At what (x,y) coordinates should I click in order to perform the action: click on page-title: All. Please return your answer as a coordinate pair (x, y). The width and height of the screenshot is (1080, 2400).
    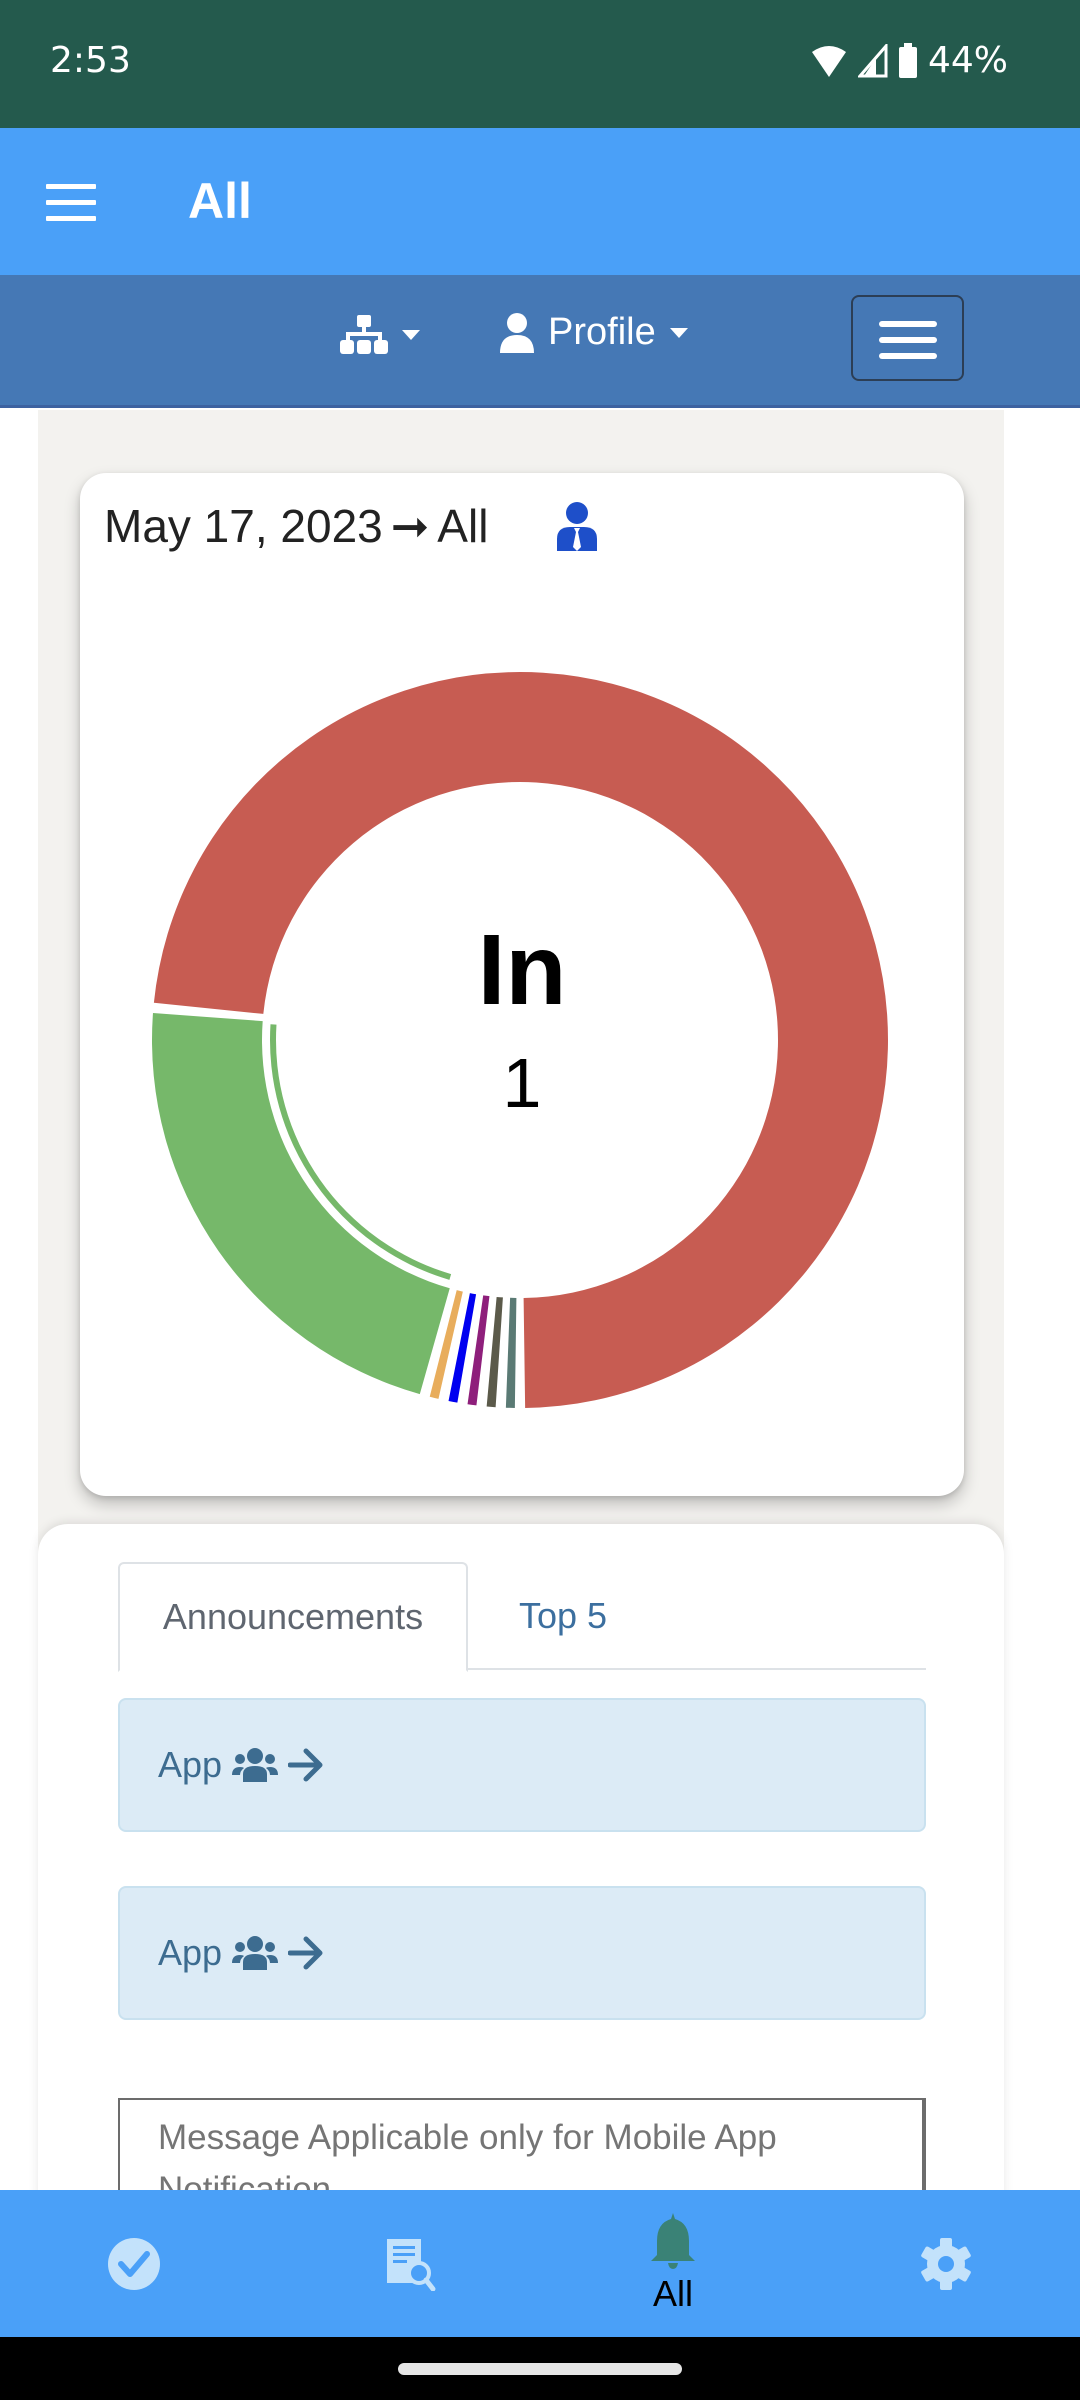
    Looking at the image, I should click on (220, 201).